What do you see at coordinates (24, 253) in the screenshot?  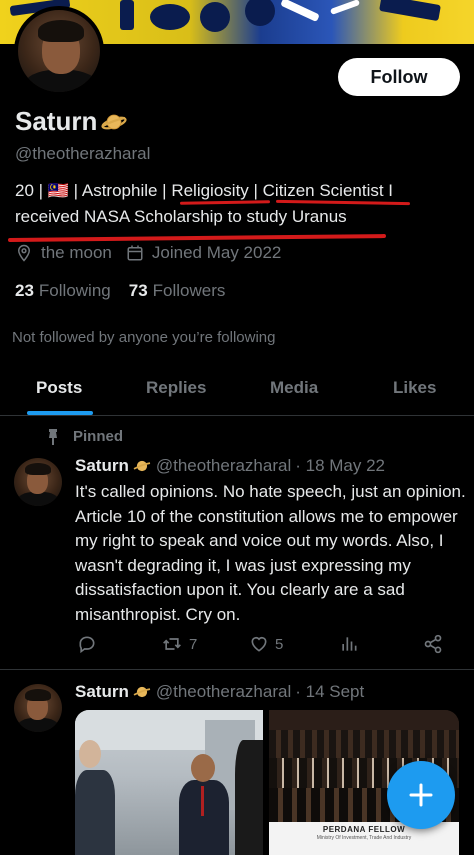 I see `location-pin-icon` at bounding box center [24, 253].